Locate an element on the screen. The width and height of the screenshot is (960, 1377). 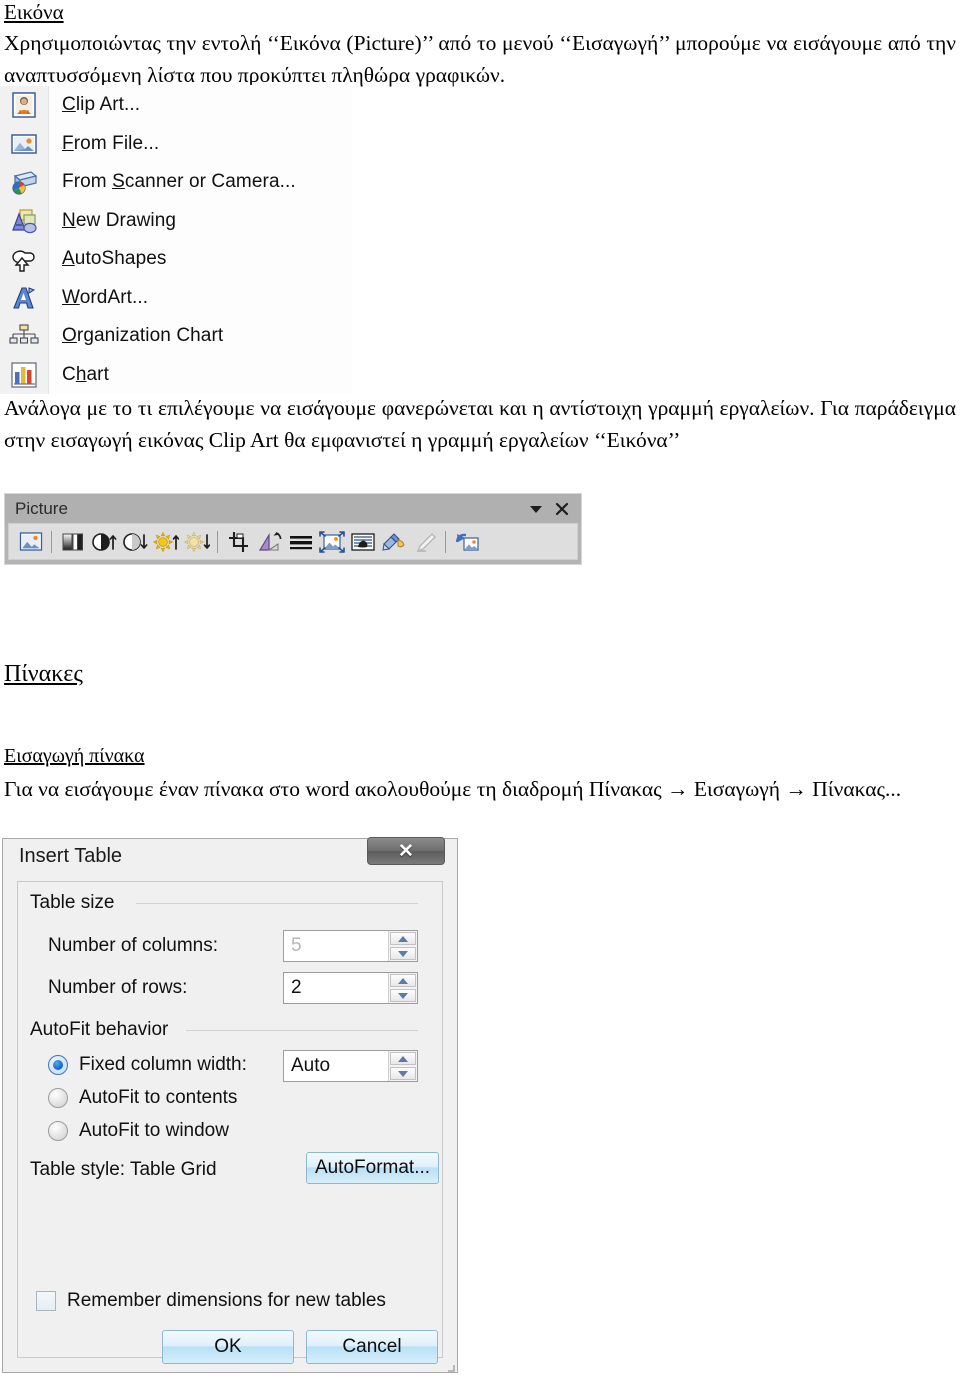
set-transparent-color-icon is located at coordinates (424, 541).